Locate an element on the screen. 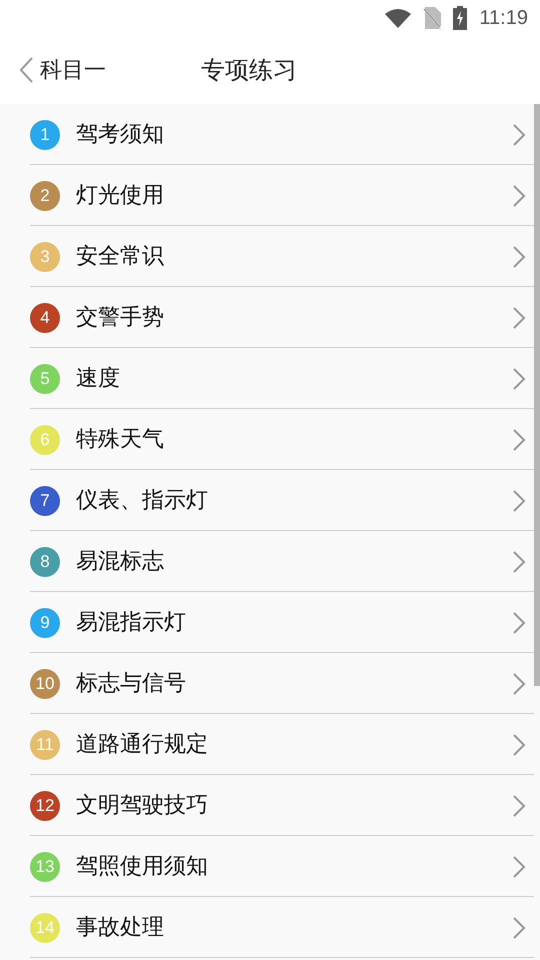 The image size is (540, 960). topic-label: 交警手势 is located at coordinates (120, 318).